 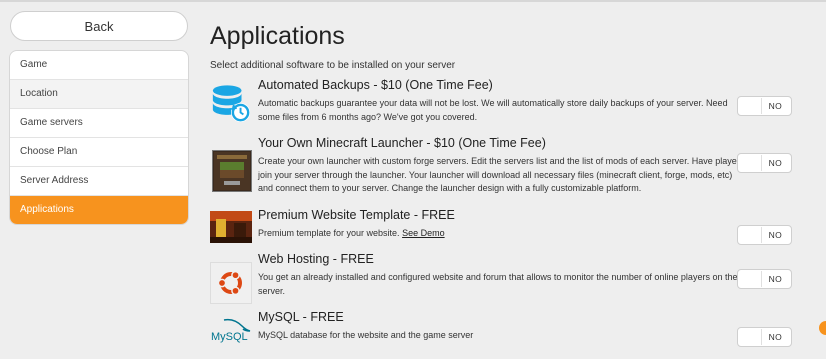 I want to click on step-location: Location, so click(x=99, y=94).